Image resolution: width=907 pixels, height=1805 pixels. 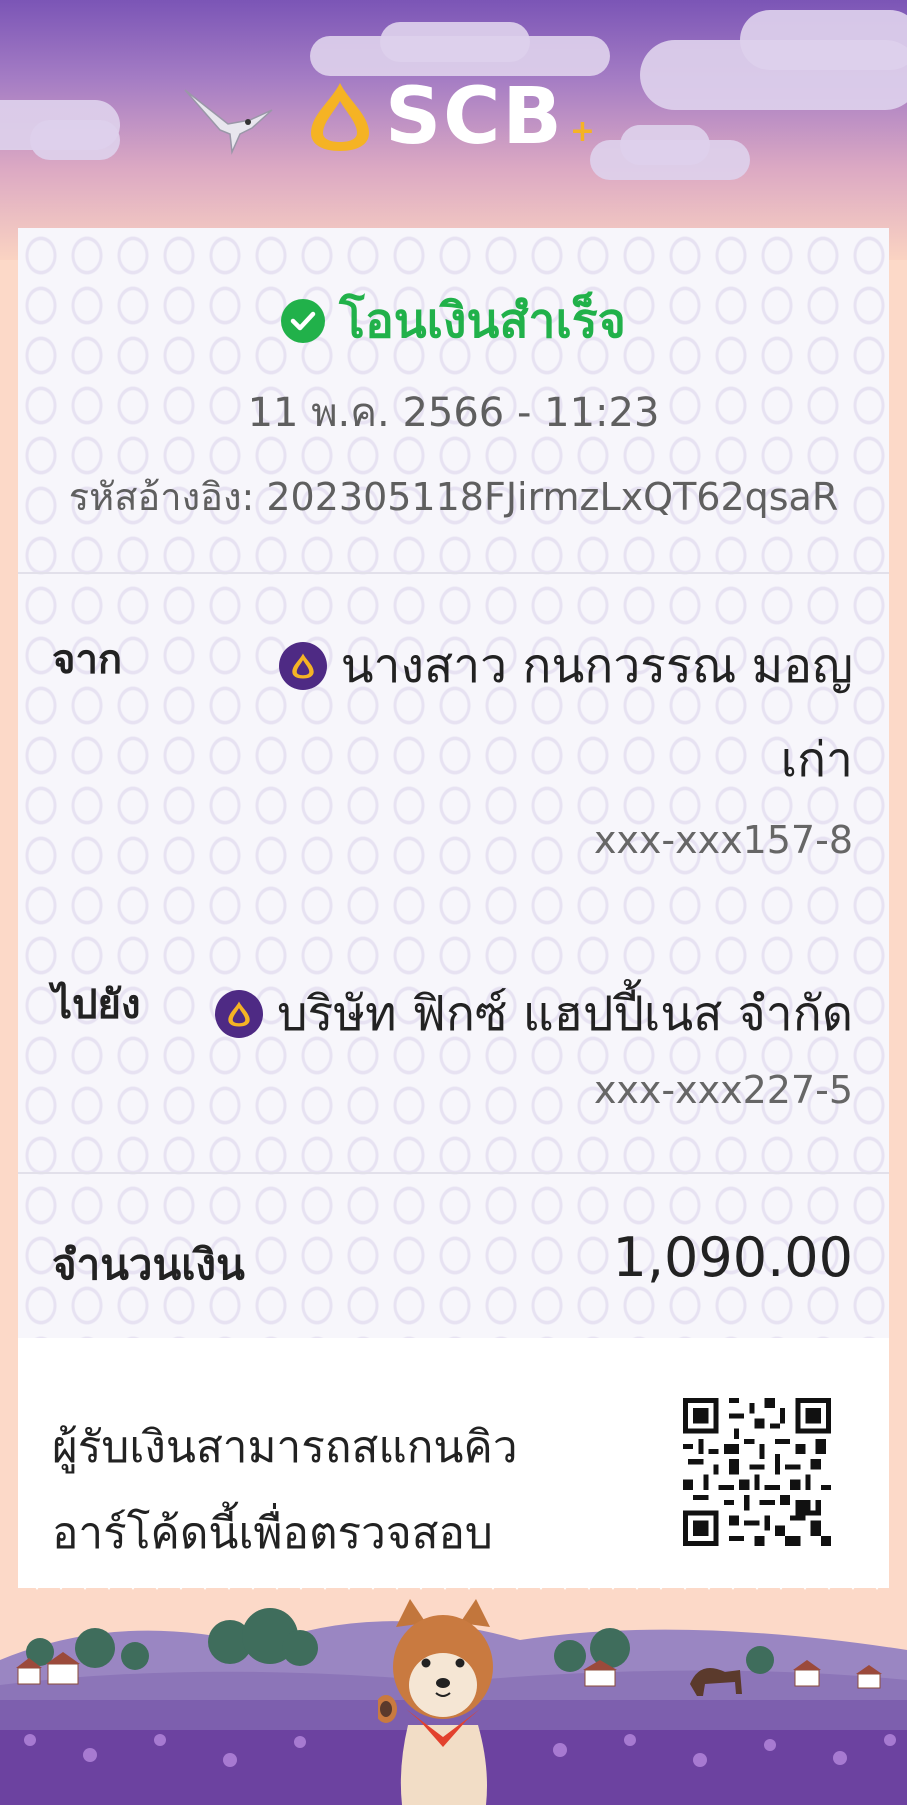 What do you see at coordinates (482, 321) in the screenshot?
I see `status-text: โอนเงินสำเร็จ` at bounding box center [482, 321].